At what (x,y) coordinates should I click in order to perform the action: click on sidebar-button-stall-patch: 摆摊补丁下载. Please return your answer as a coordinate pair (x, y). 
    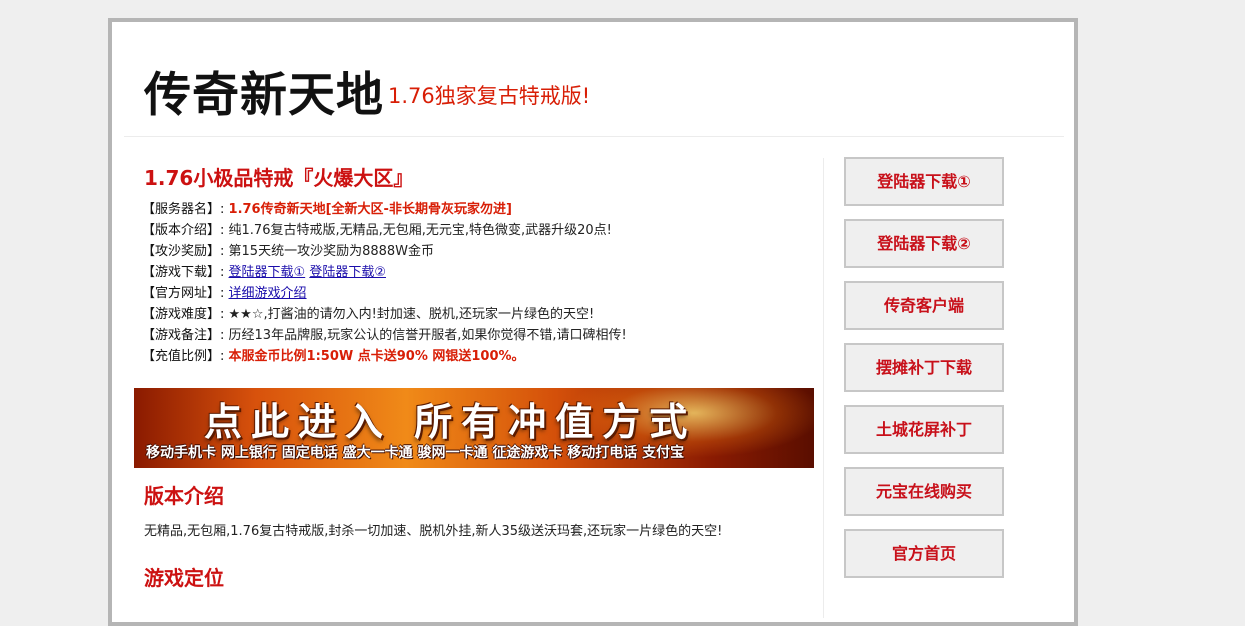
    Looking at the image, I should click on (924, 367).